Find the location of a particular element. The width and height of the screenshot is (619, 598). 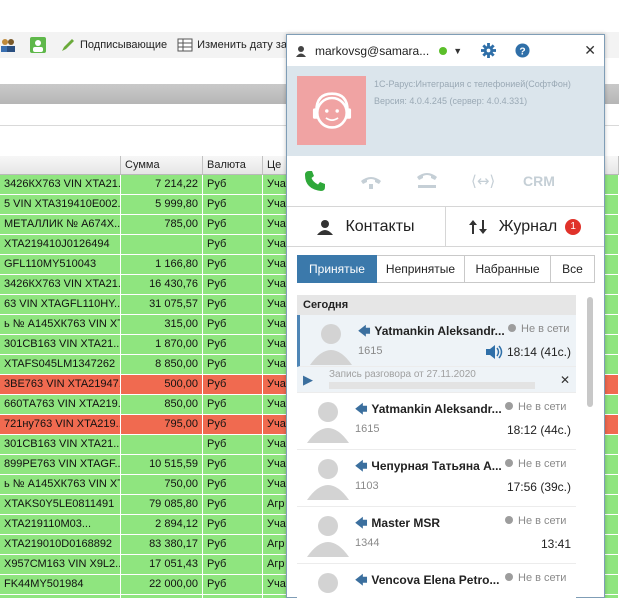

row-description: GFL110MY510043 is located at coordinates (60, 264).